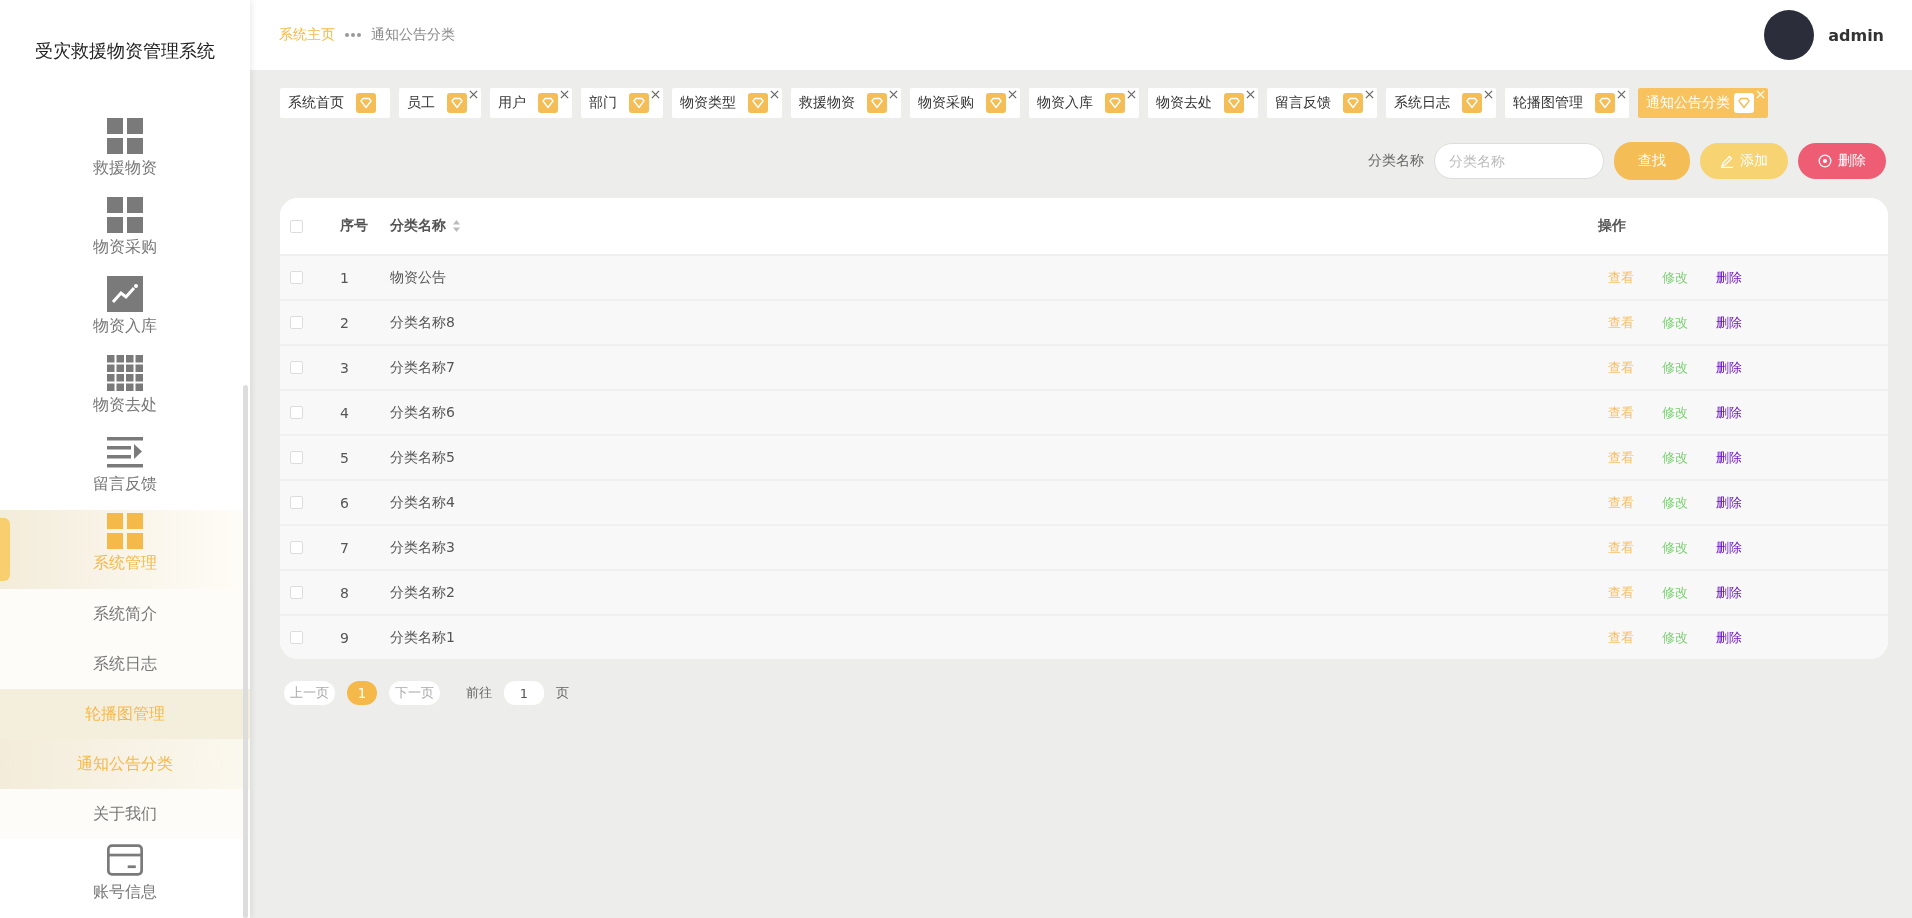  Describe the element at coordinates (345, 457) in the screenshot. I see `table-cell-text: 5` at that location.